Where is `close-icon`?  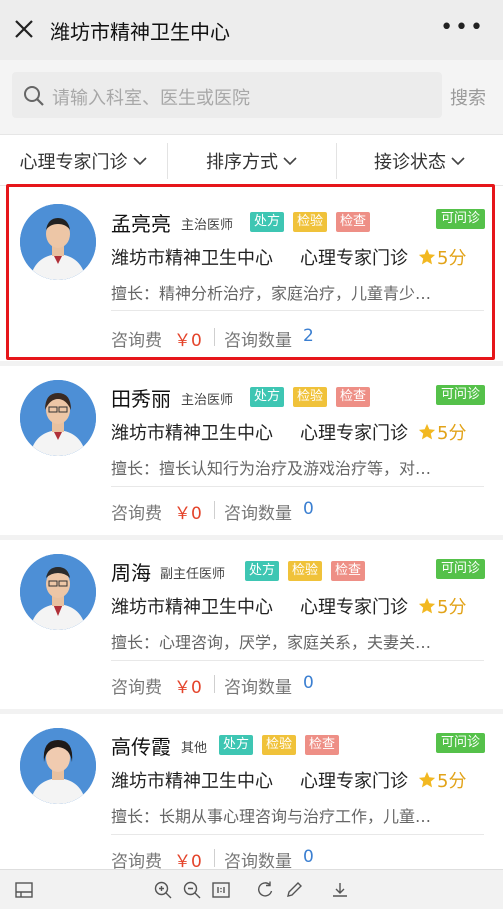
close-icon is located at coordinates (24, 29).